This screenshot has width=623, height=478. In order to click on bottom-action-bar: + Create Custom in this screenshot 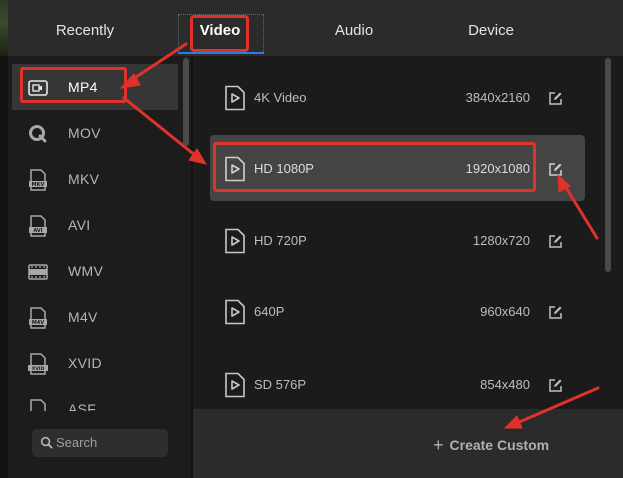, I will do `click(408, 443)`.